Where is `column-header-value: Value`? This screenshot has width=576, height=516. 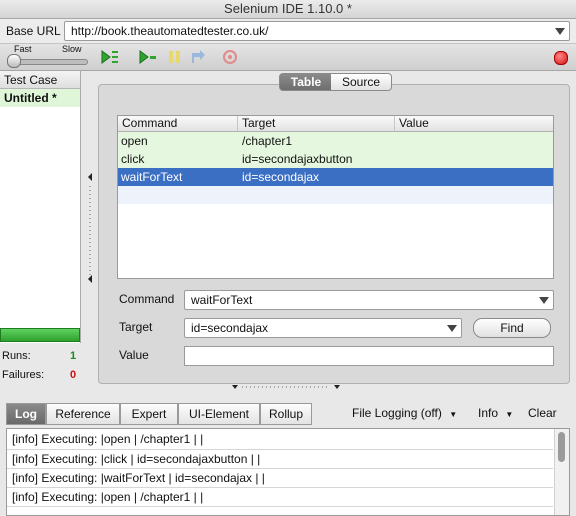
column-header-value: Value is located at coordinates (474, 124).